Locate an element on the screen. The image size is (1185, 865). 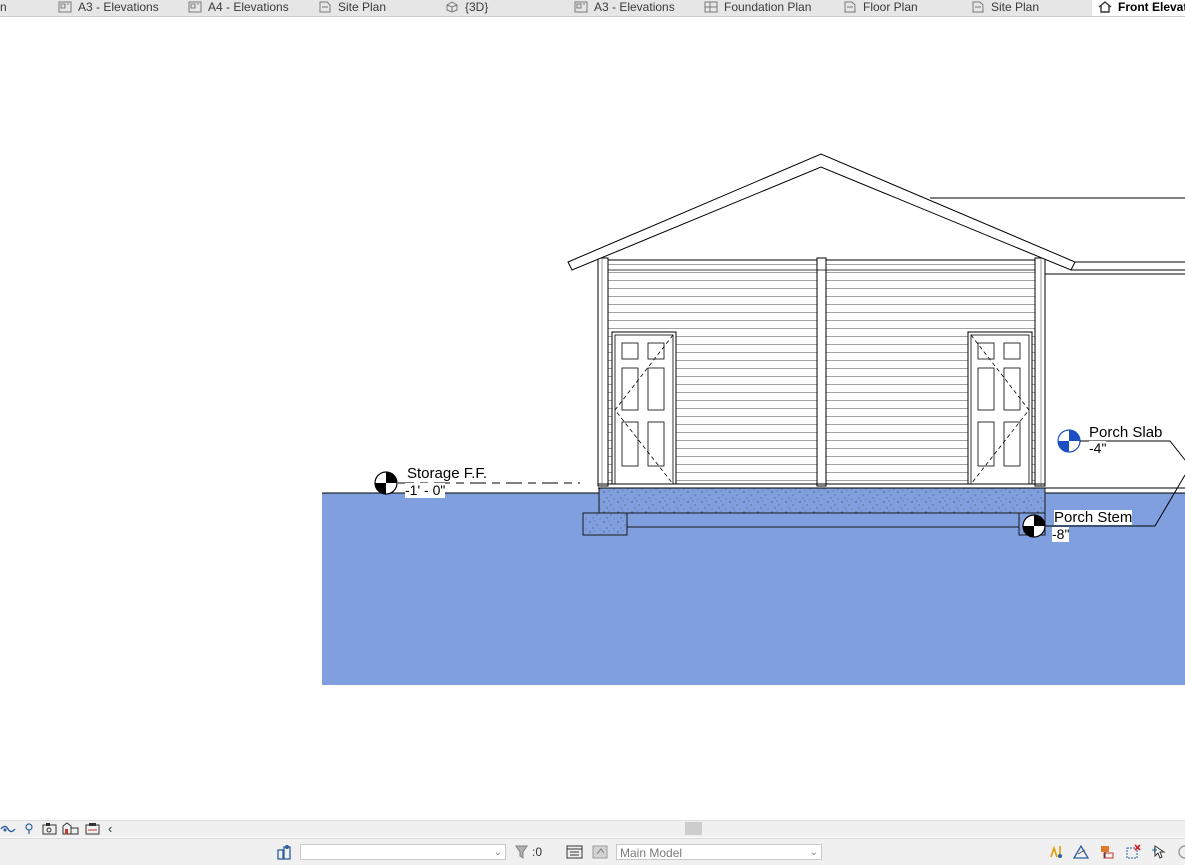
door-right is located at coordinates (1000, 408).